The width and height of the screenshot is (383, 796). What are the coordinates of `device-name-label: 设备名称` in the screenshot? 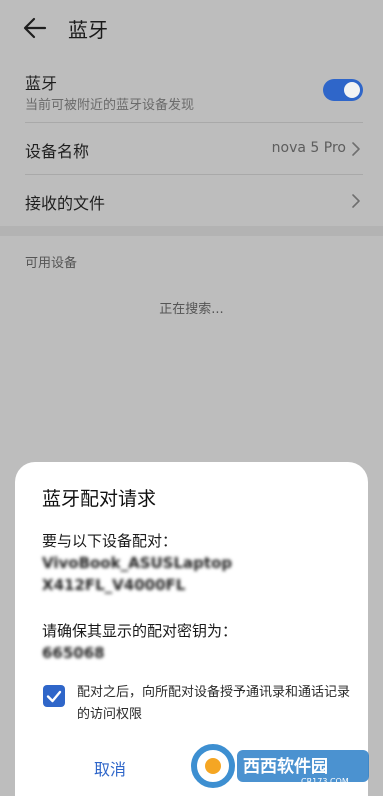 It's located at (57, 151).